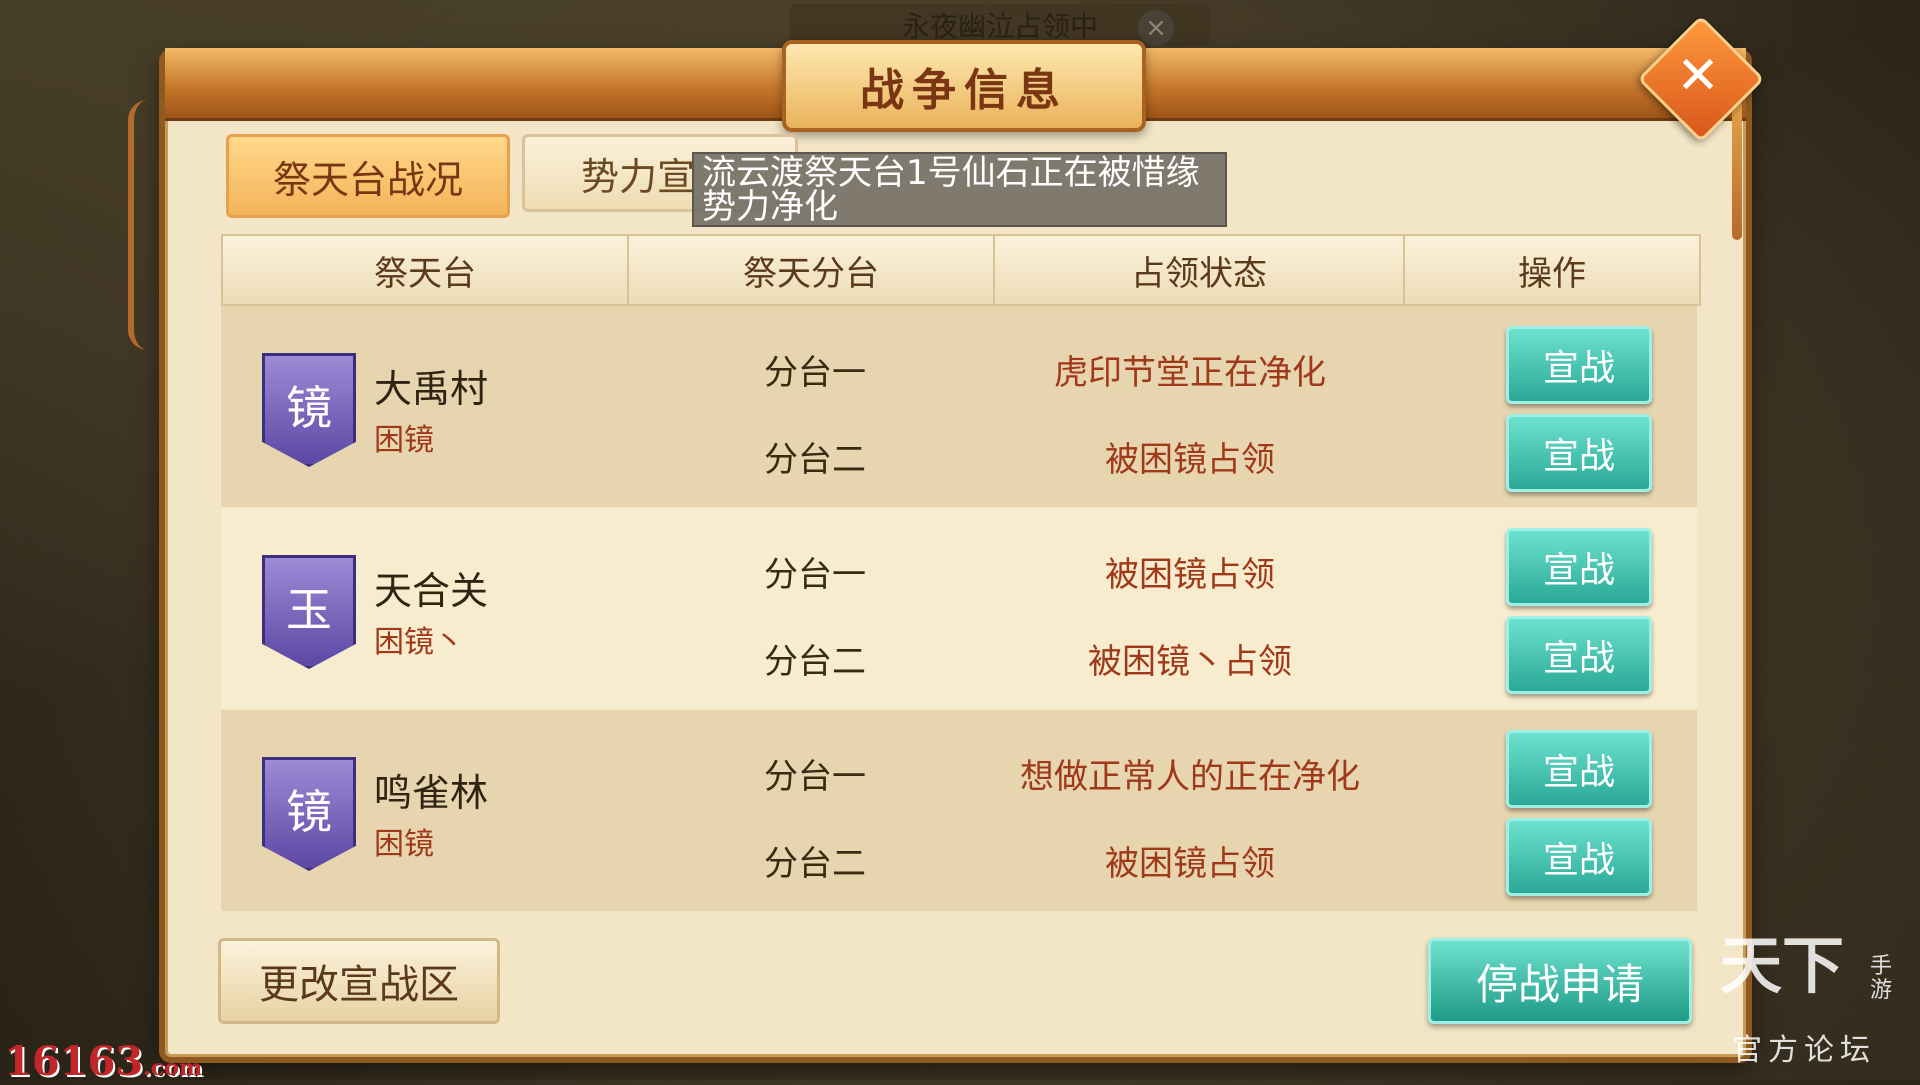 The image size is (1920, 1085). I want to click on altar-name: 鸣雀林, so click(431, 793).